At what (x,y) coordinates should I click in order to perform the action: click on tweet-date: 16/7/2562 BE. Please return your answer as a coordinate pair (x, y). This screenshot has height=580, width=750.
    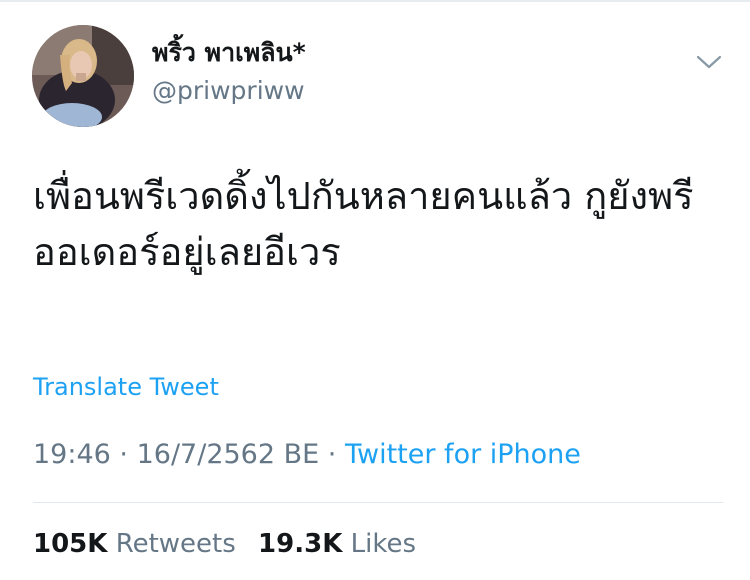
    Looking at the image, I should click on (228, 454).